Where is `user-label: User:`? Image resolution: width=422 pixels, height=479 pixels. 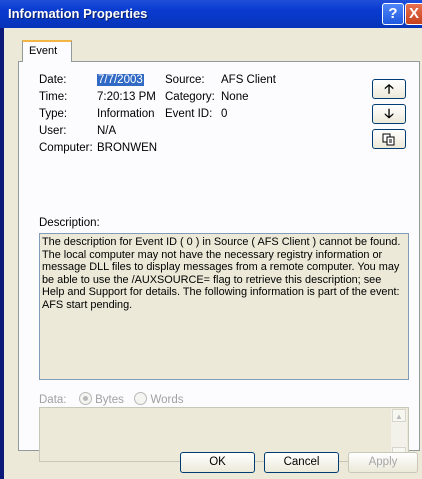 user-label: User: is located at coordinates (53, 131).